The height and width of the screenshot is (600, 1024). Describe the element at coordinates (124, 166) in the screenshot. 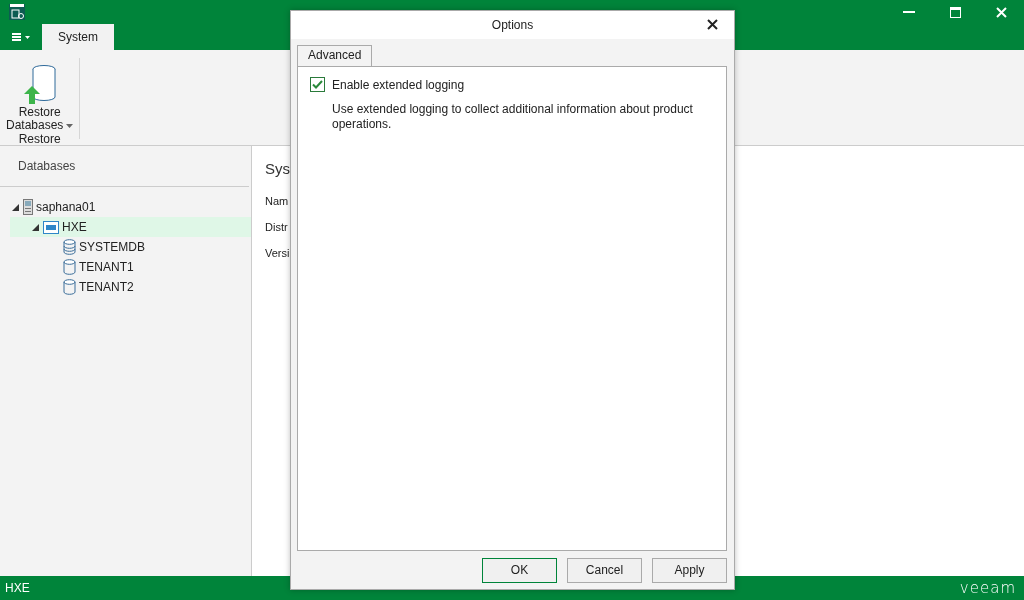

I see `pane-title: Databases` at that location.